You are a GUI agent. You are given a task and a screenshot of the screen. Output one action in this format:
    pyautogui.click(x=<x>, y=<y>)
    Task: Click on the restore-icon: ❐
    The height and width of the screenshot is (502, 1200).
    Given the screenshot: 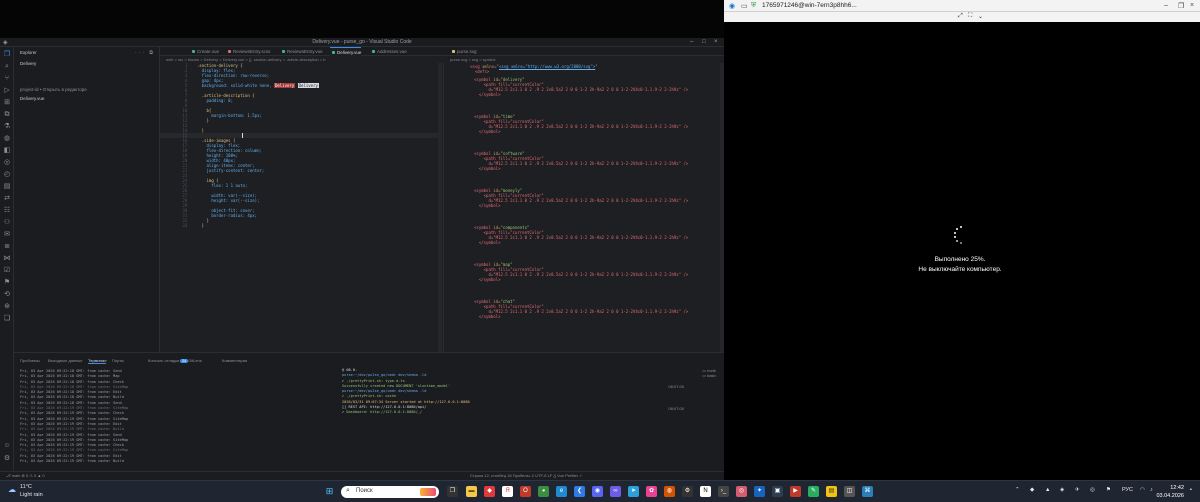 What is the action you would take?
    pyautogui.click(x=1181, y=6)
    